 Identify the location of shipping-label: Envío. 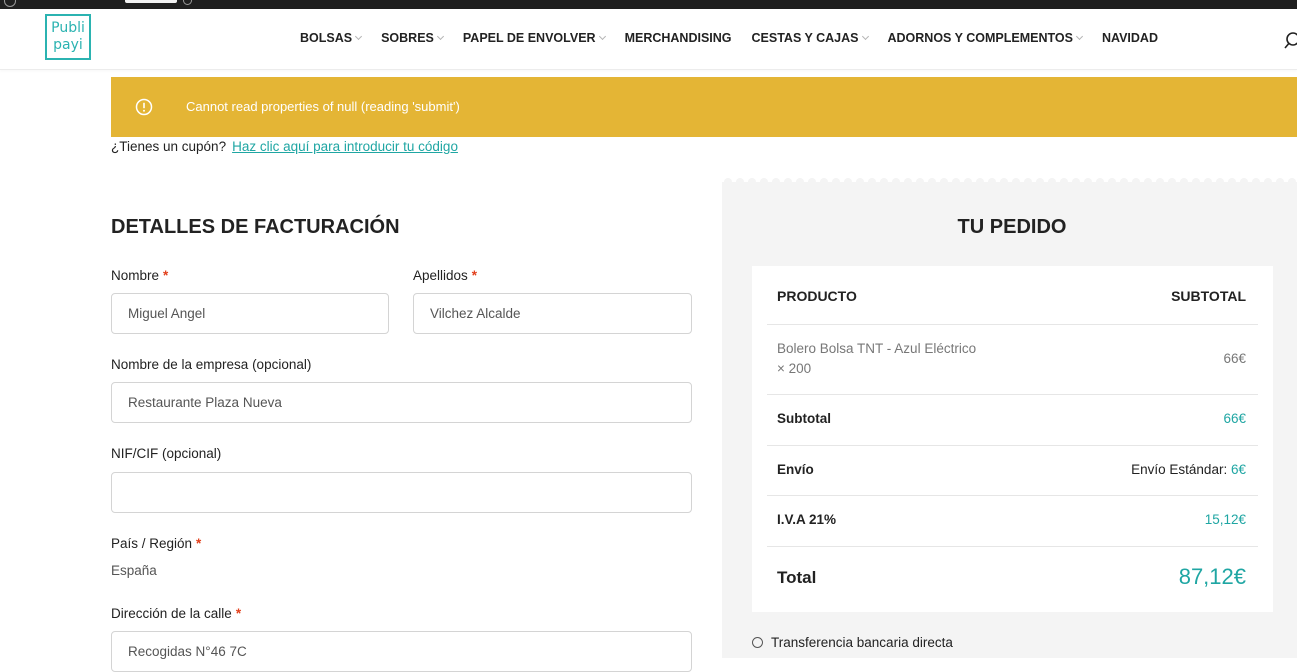
(795, 469).